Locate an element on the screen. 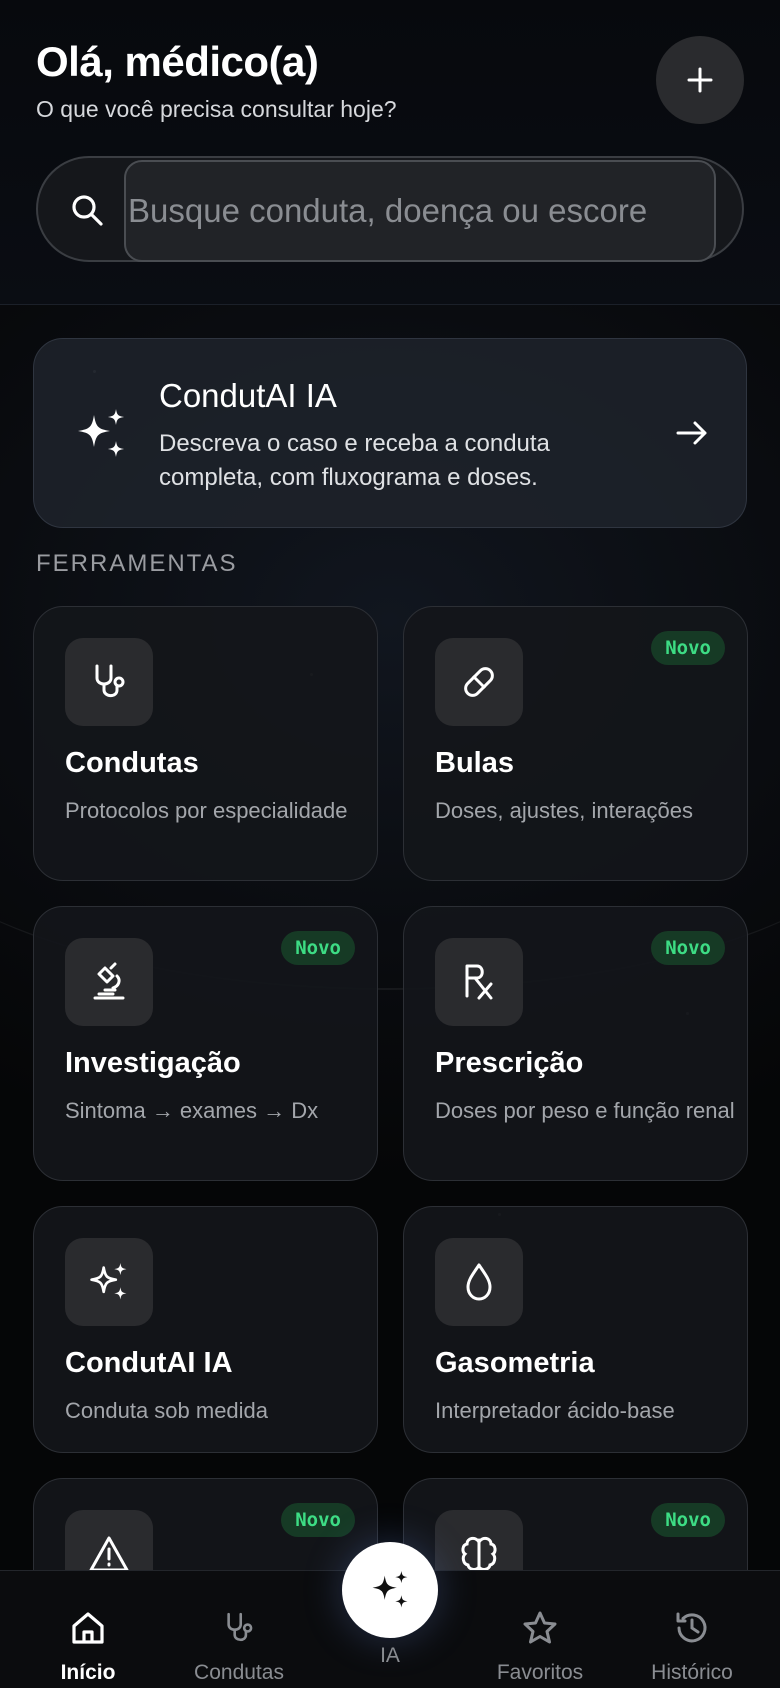  home-icon is located at coordinates (88, 1628).